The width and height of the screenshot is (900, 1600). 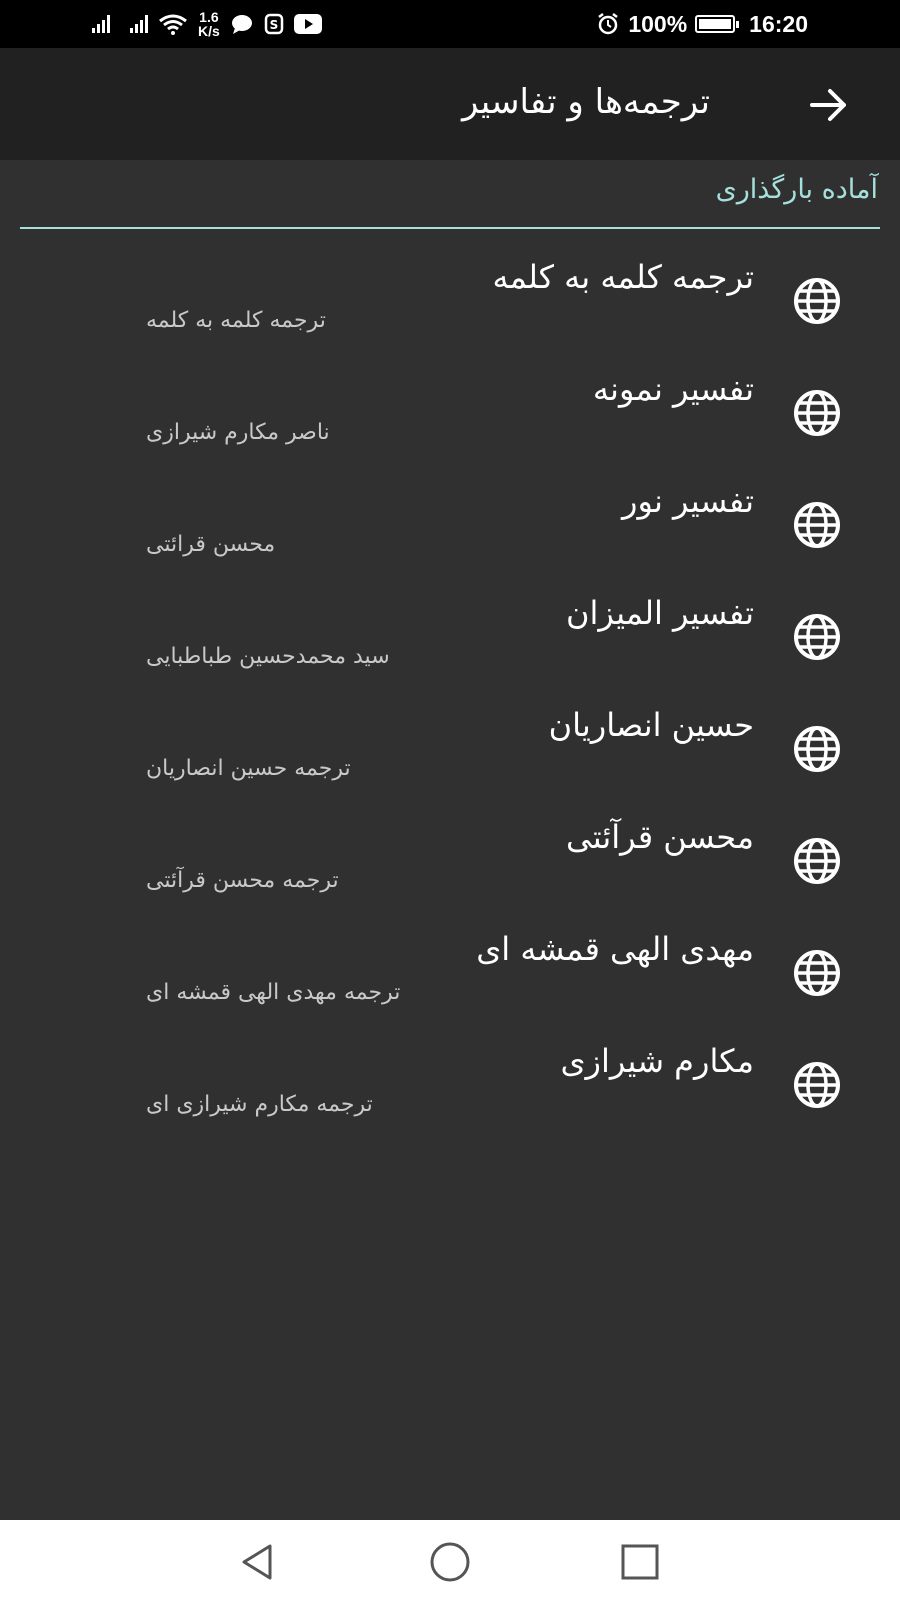 I want to click on wifi-icon, so click(x=173, y=24).